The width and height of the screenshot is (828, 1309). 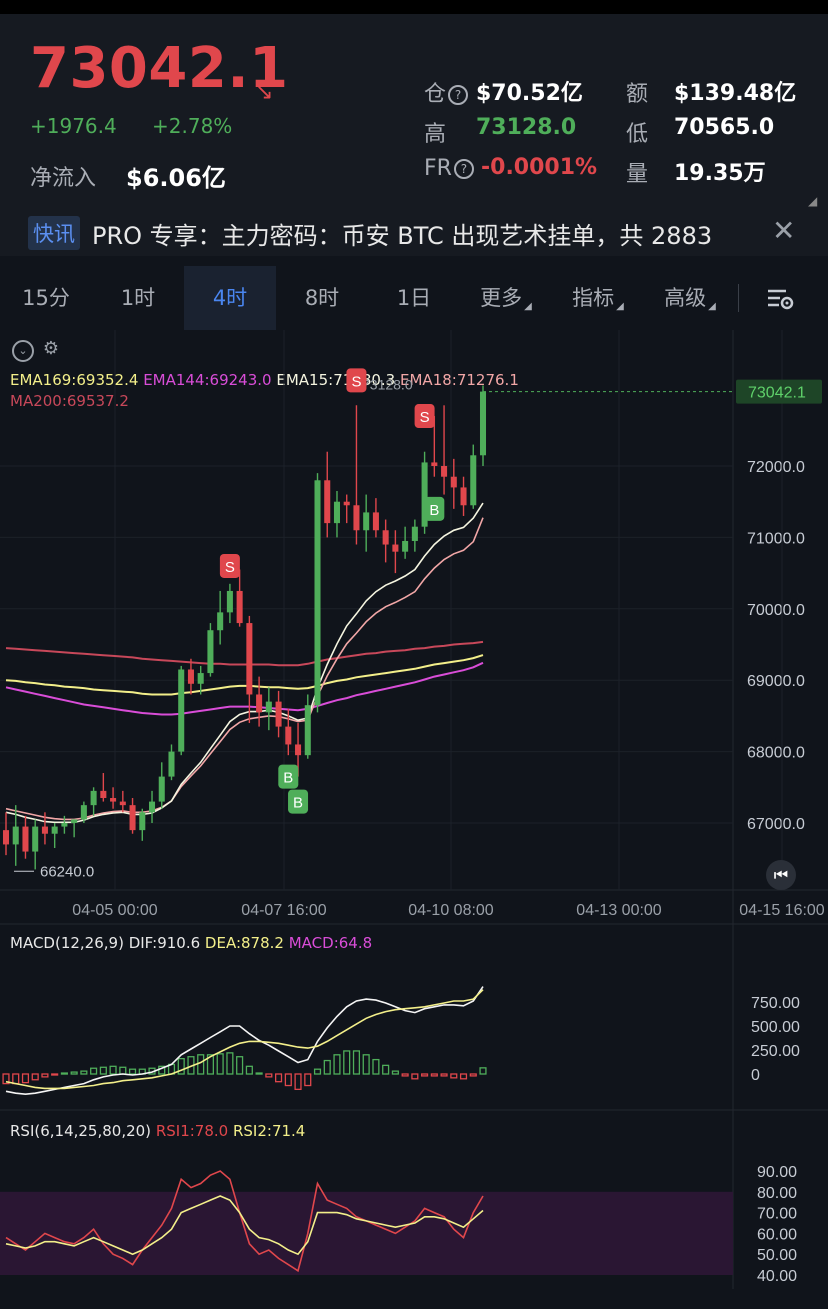 I want to click on expand-corner-icon: ◢, so click(x=812, y=201).